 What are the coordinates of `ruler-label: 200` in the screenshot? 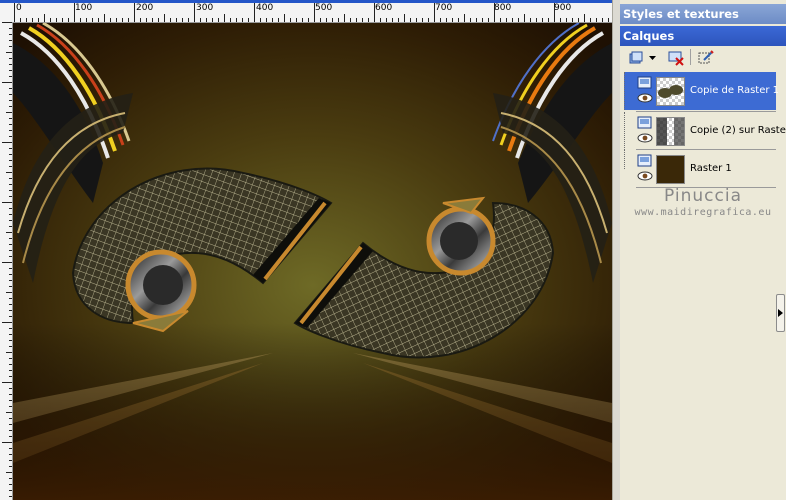 It's located at (145, 8).